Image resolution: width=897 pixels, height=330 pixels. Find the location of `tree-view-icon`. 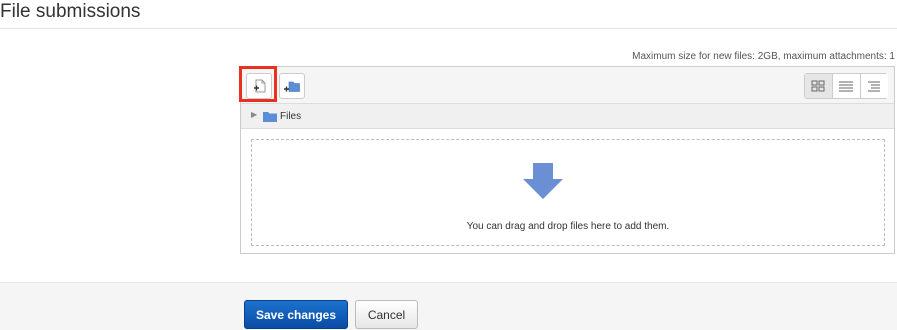

tree-view-icon is located at coordinates (874, 86).